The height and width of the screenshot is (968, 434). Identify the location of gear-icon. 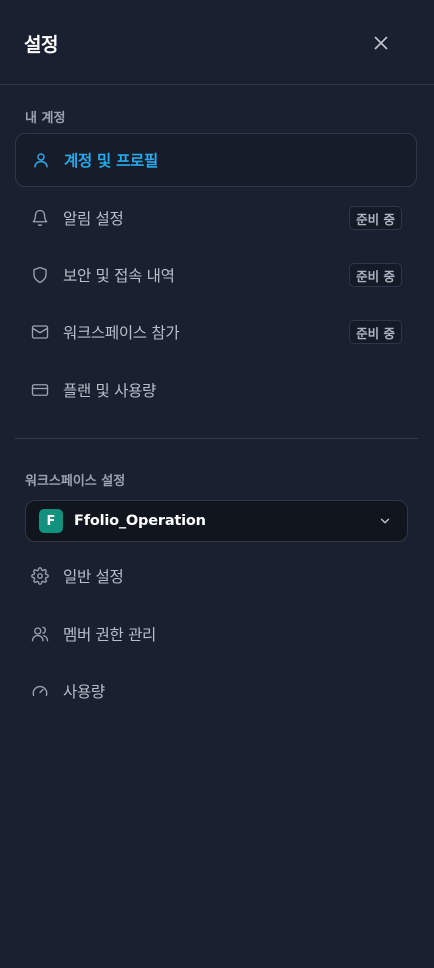
(40, 576).